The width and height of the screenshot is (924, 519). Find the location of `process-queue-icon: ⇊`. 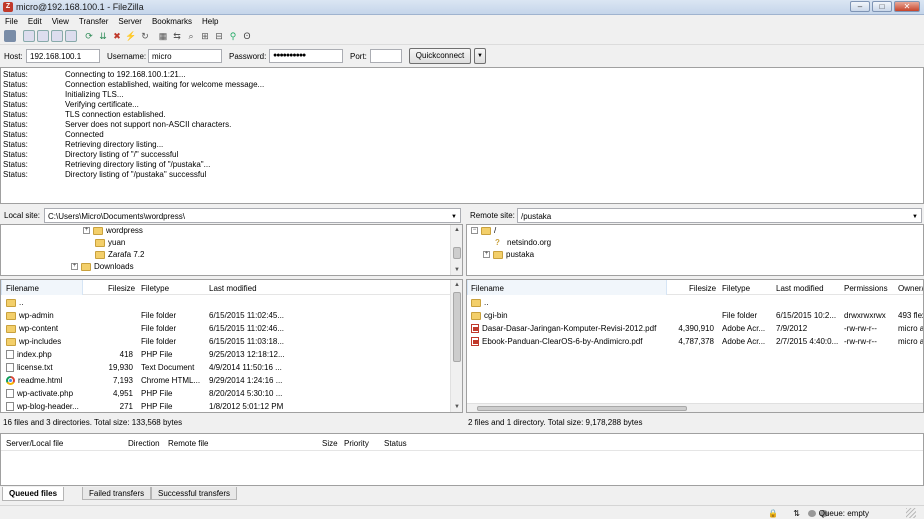

process-queue-icon: ⇊ is located at coordinates (103, 36).